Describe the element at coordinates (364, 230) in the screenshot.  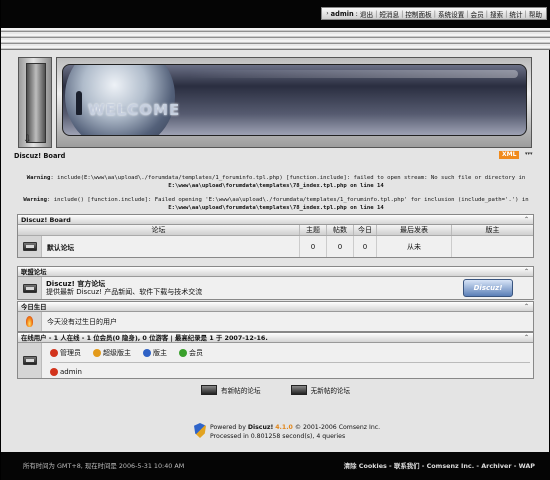
I see `col-today: 今日` at that location.